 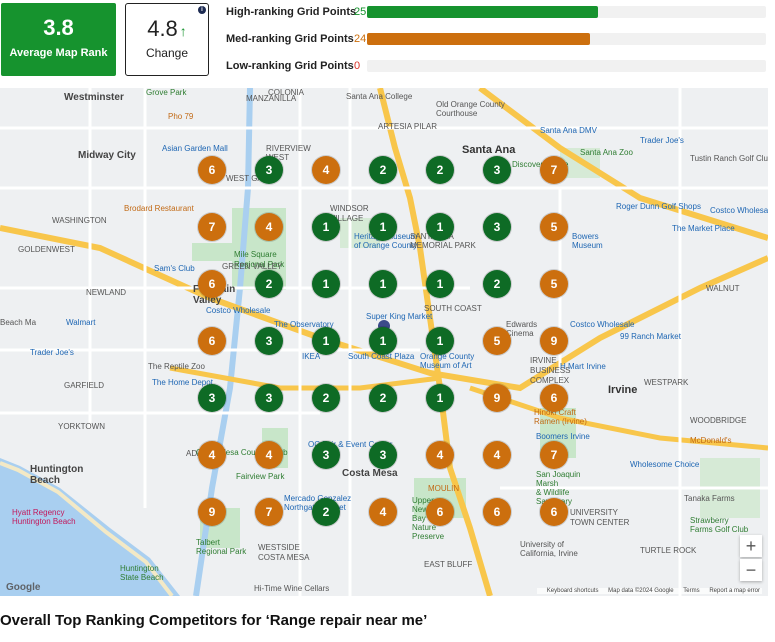 What do you see at coordinates (668, 550) in the screenshot?
I see `map-label-turtle-rock: TURTLE ROCK` at bounding box center [668, 550].